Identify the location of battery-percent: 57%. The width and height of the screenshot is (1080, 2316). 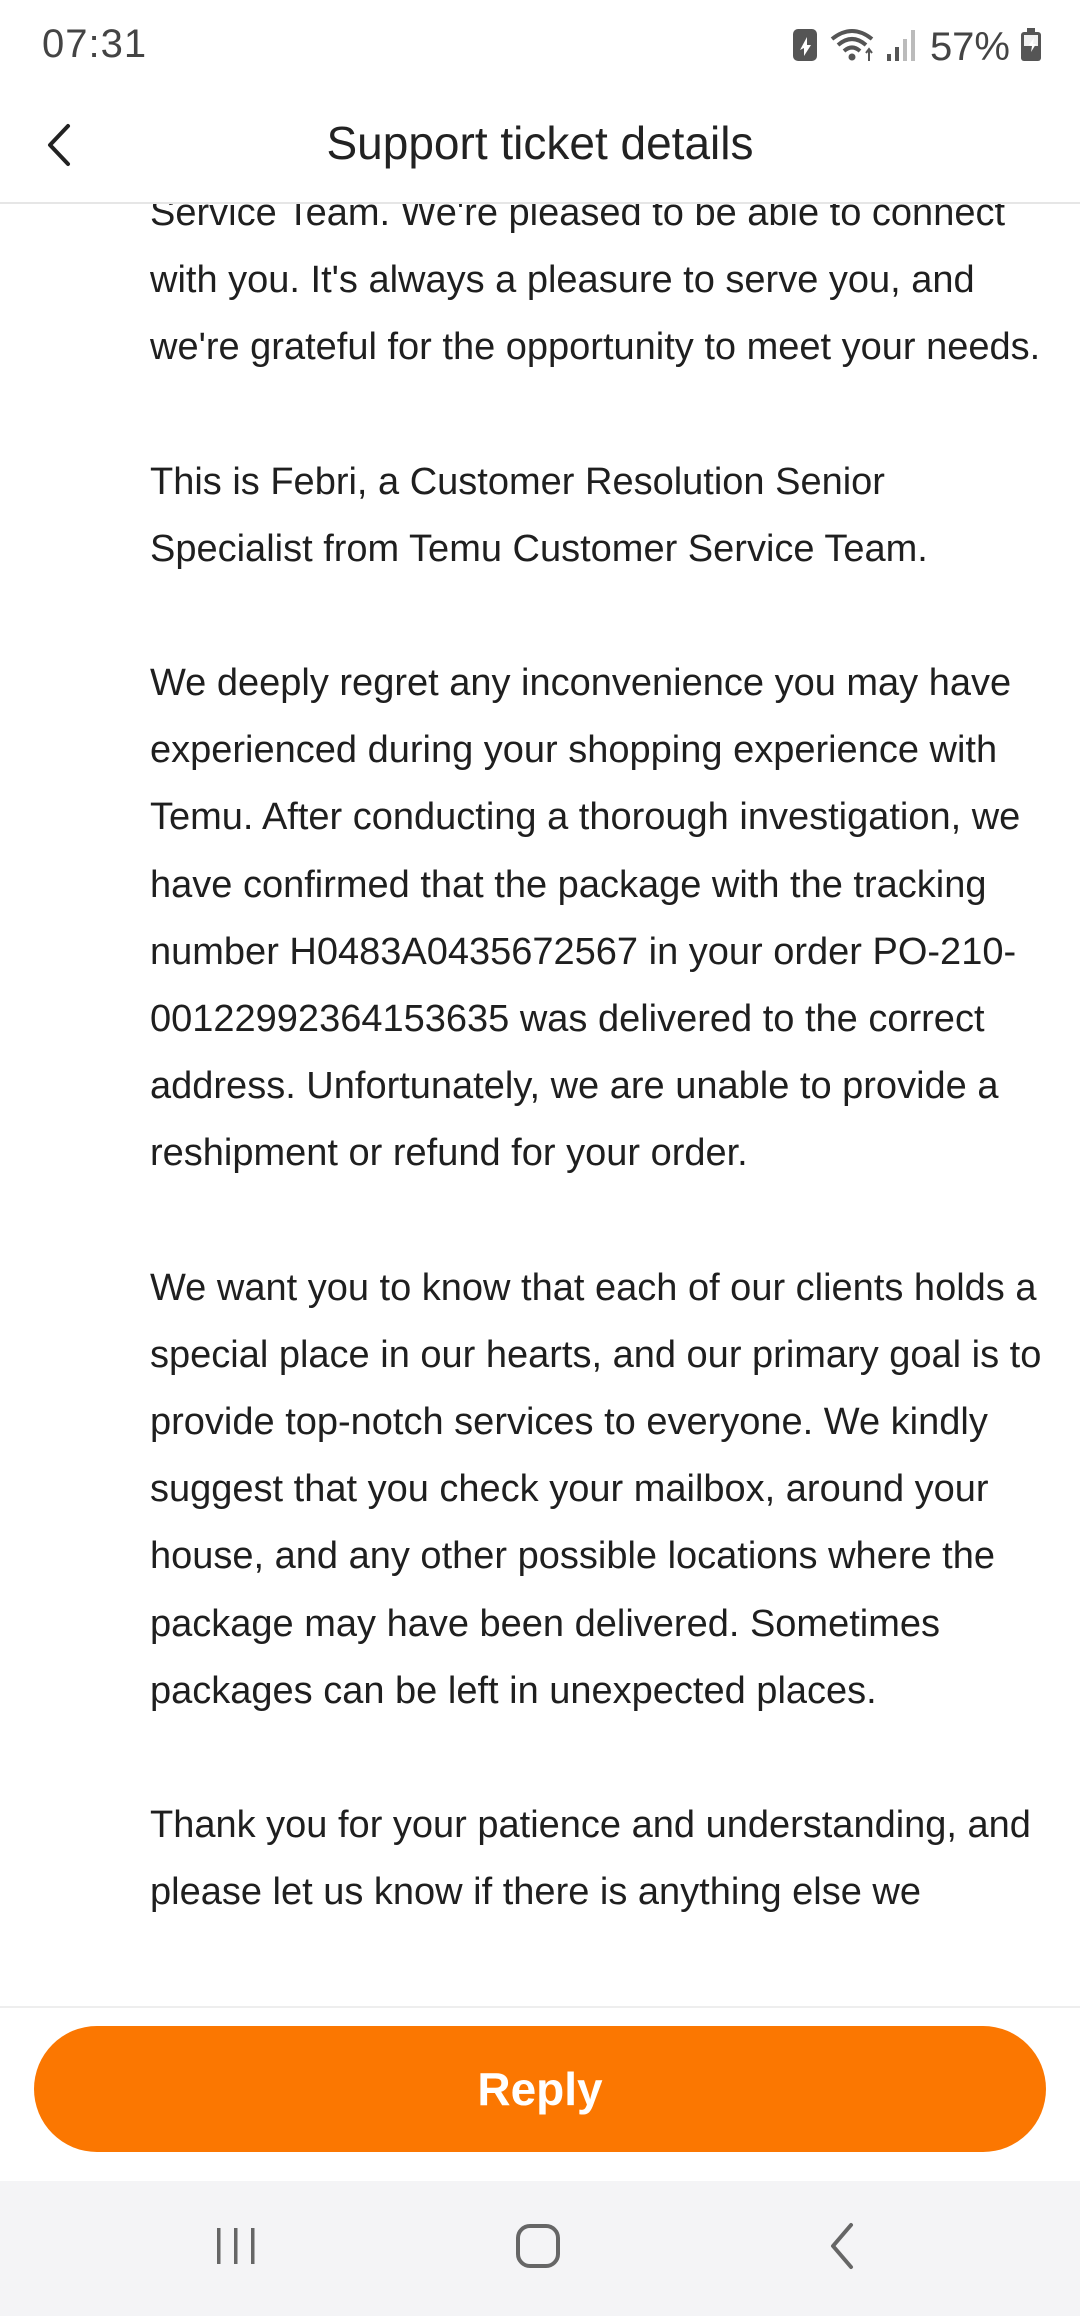
(969, 46).